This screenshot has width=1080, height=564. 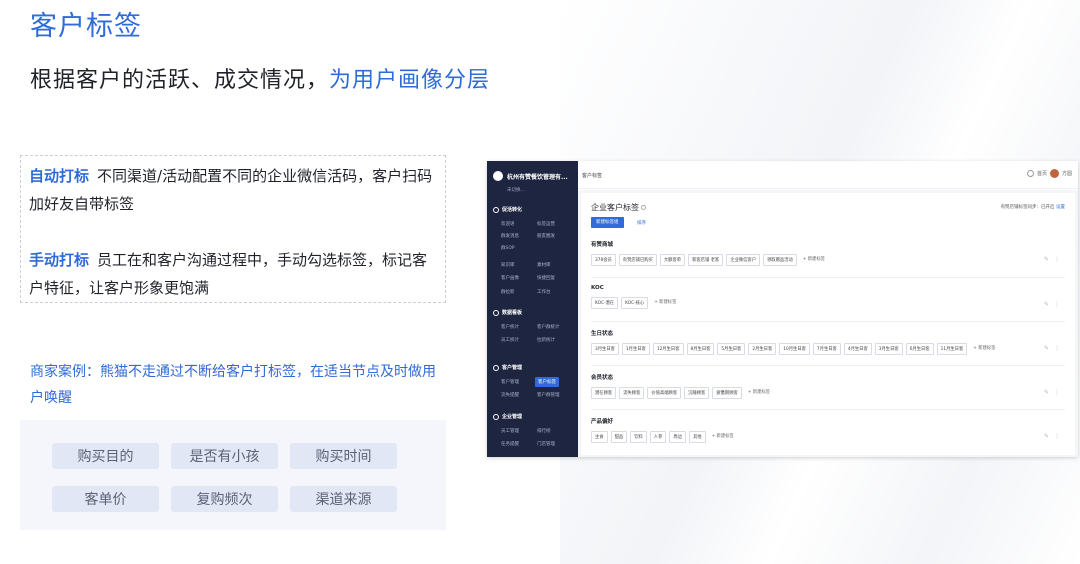 I want to click on nav-item: 员工统计, so click(x=510, y=340).